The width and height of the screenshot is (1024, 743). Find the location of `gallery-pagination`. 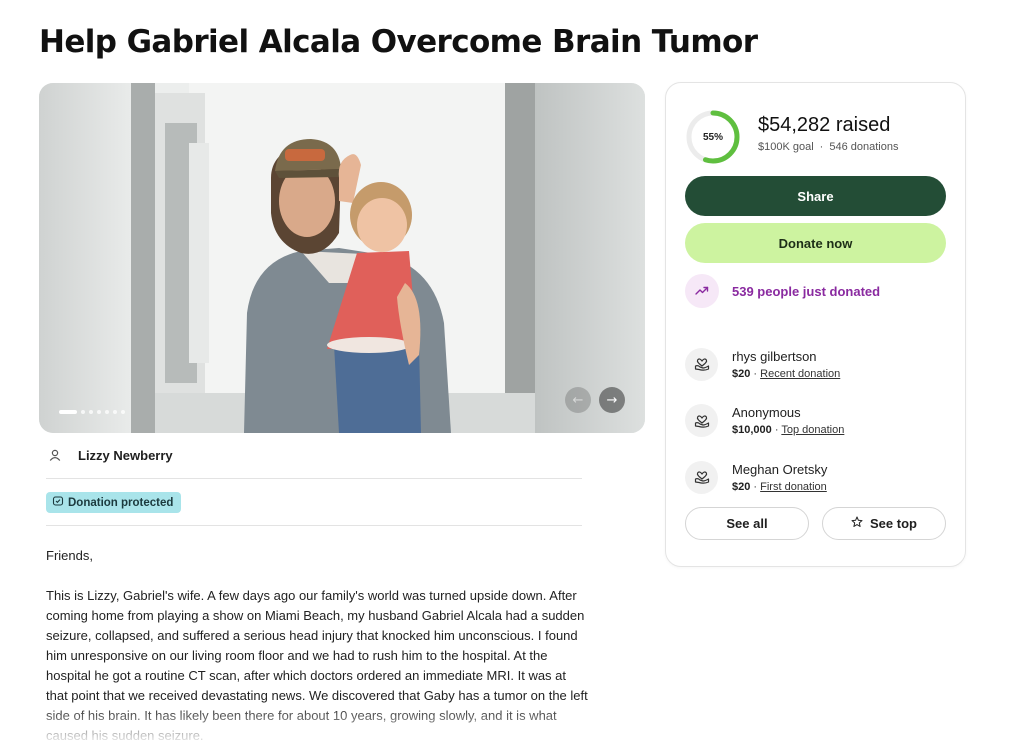

gallery-pagination is located at coordinates (92, 412).